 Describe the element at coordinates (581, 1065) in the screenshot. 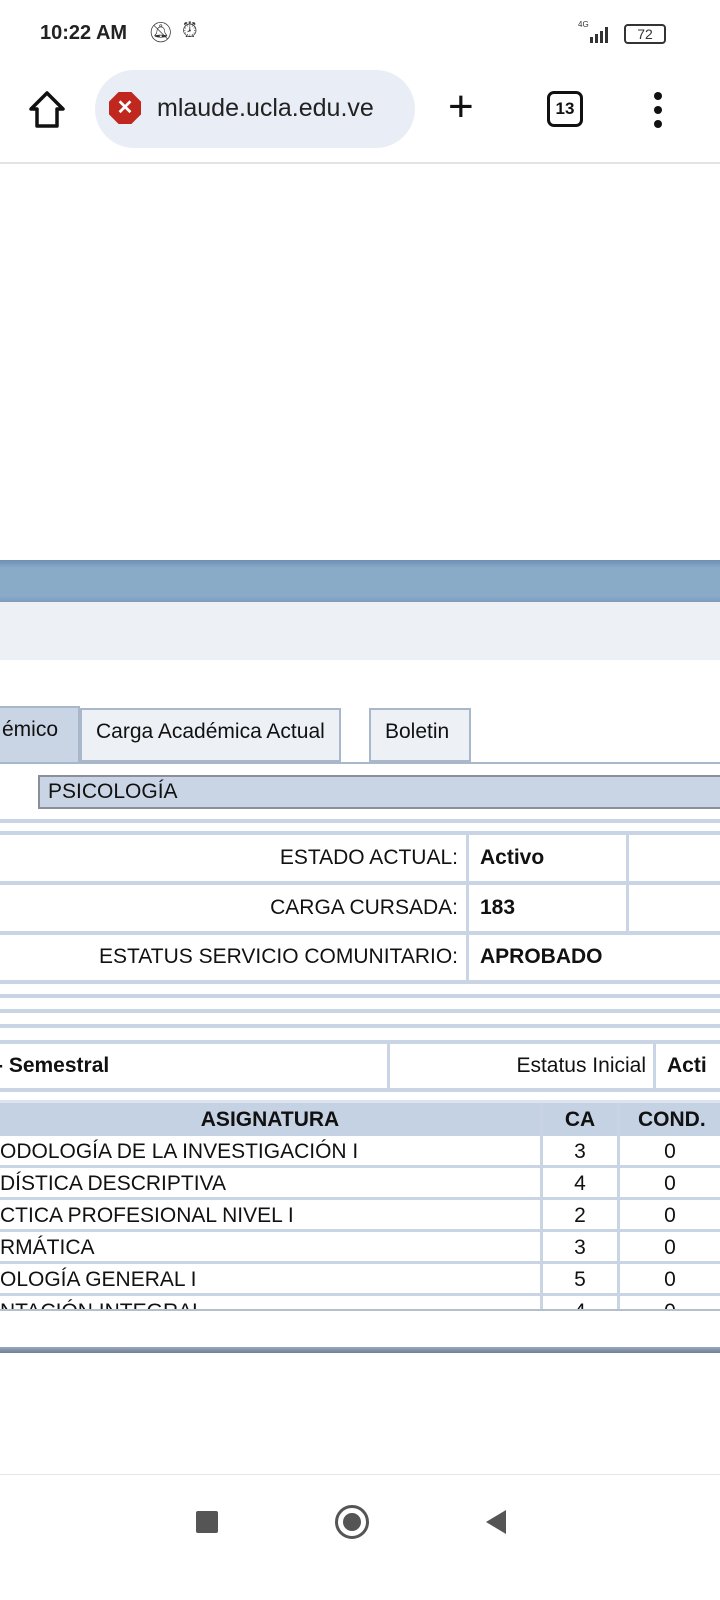

I see `estatus-inicial-label: Estatus Inicial` at that location.